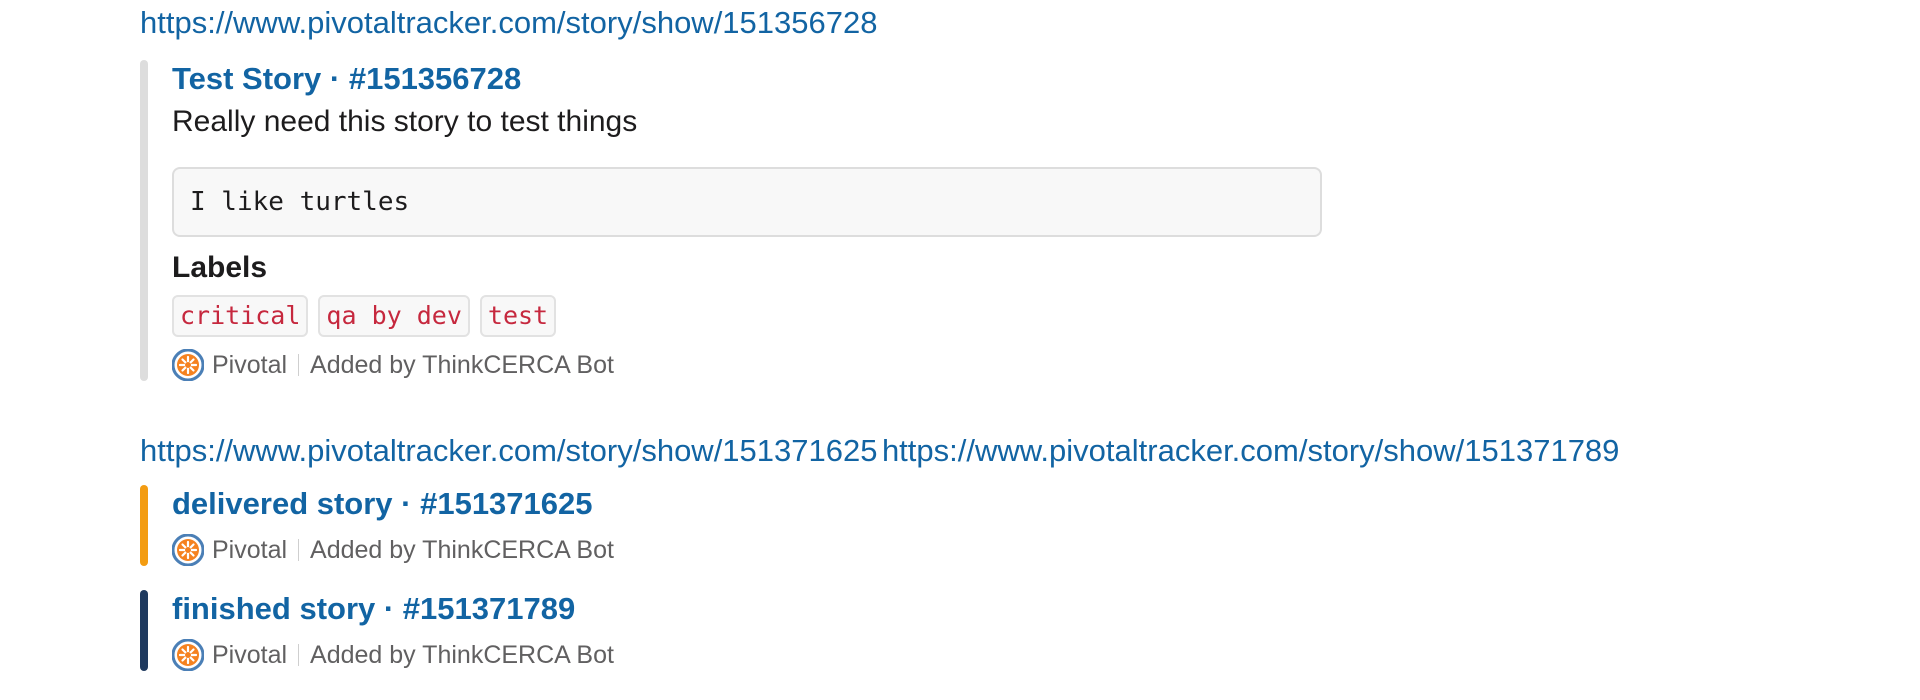  What do you see at coordinates (822, 503) in the screenshot?
I see `attachment-title-link: delivered story · #151371625` at bounding box center [822, 503].